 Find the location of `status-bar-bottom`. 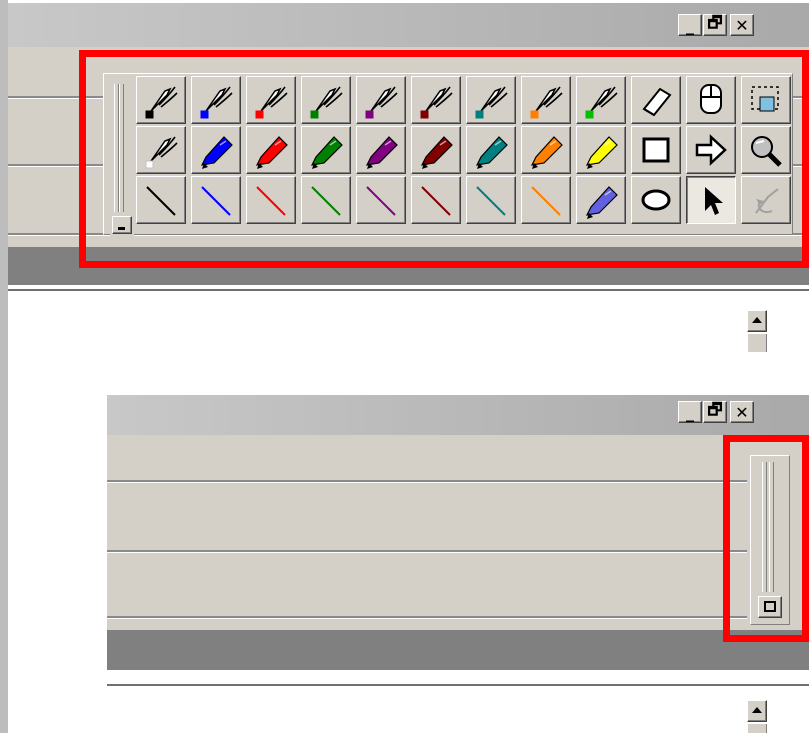

status-bar-bottom is located at coordinates (458, 650).